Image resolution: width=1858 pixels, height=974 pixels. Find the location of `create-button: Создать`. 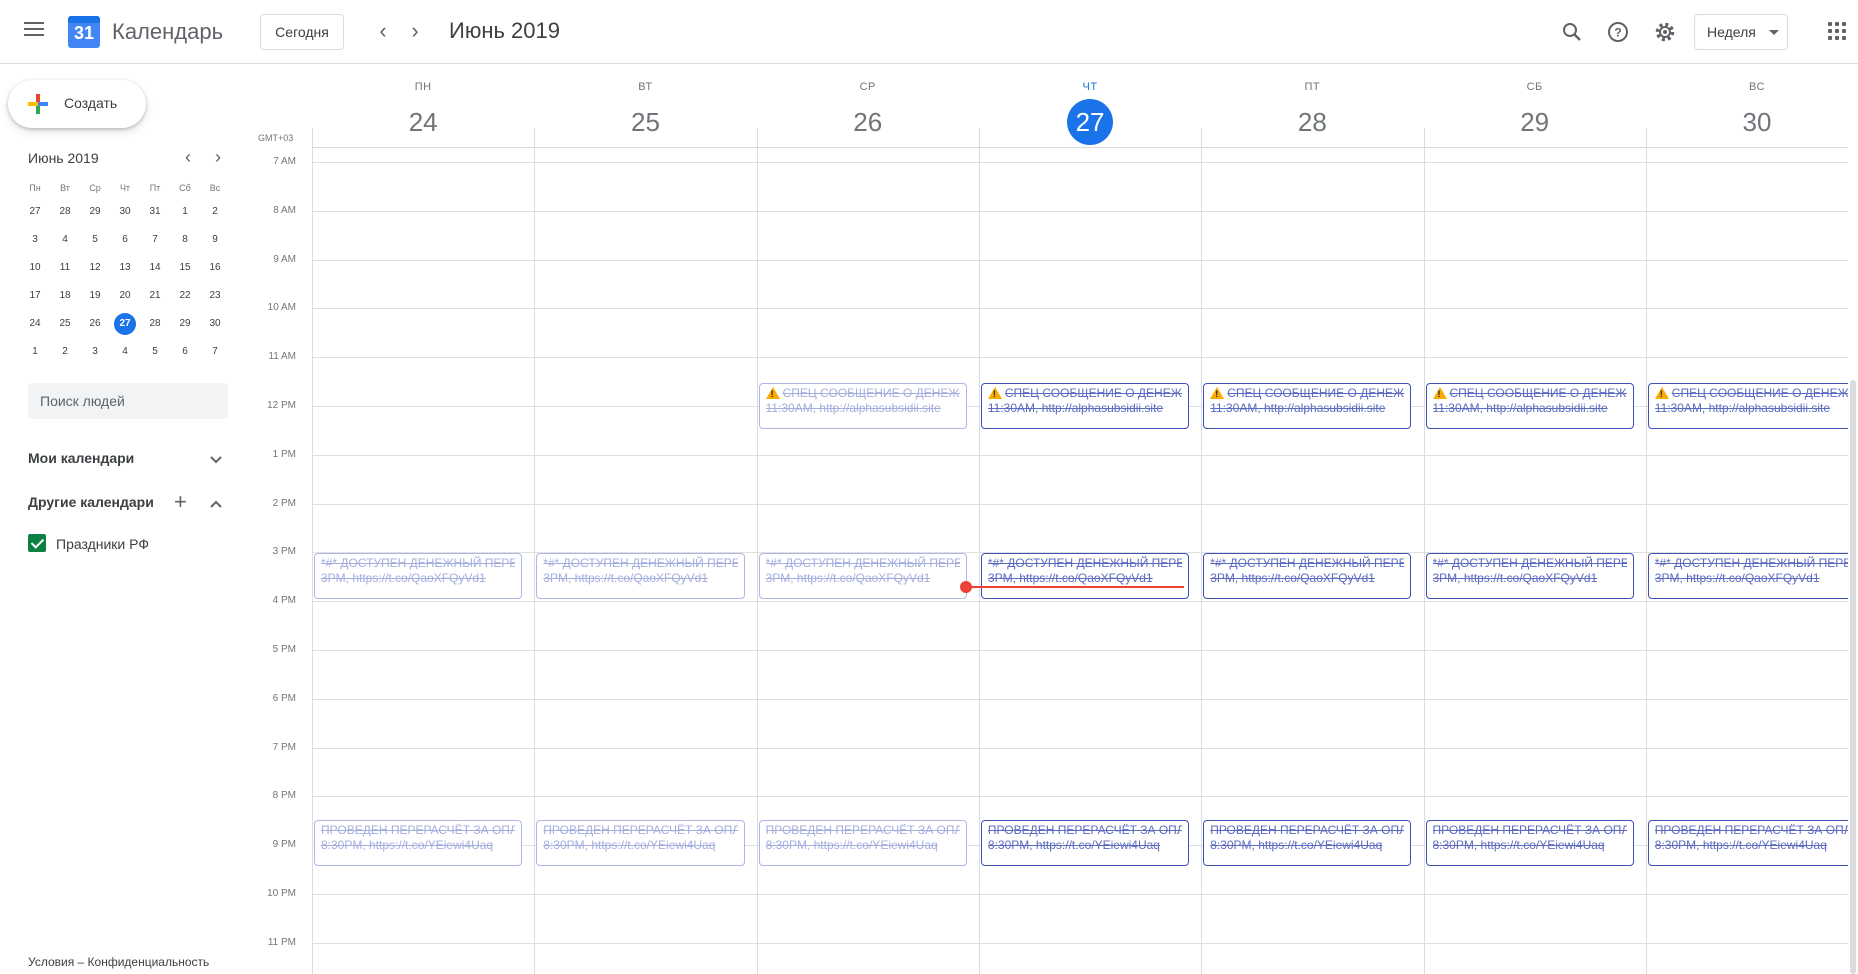

create-button: Создать is located at coordinates (77, 104).